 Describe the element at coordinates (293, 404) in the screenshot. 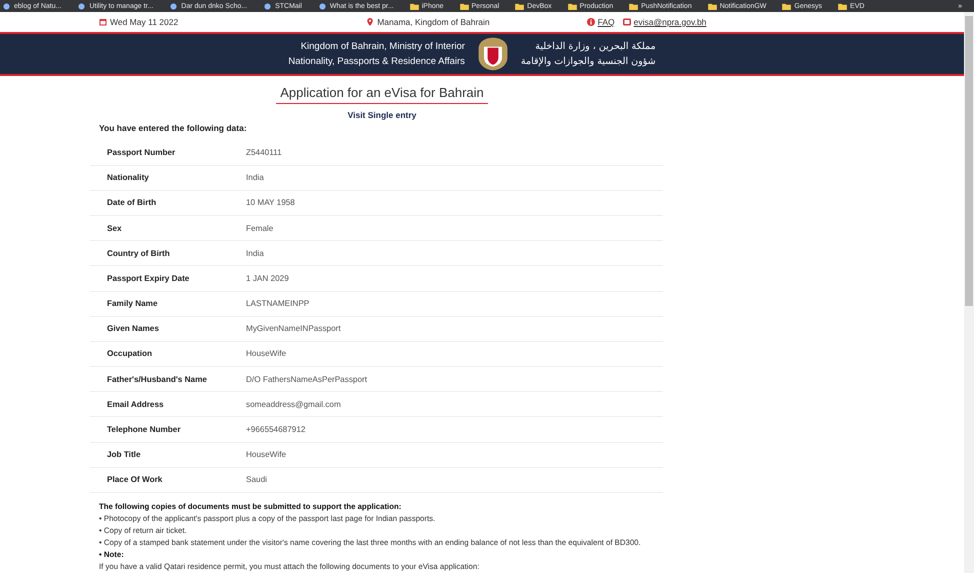

I see `field-value: someaddress@gmail.com` at that location.